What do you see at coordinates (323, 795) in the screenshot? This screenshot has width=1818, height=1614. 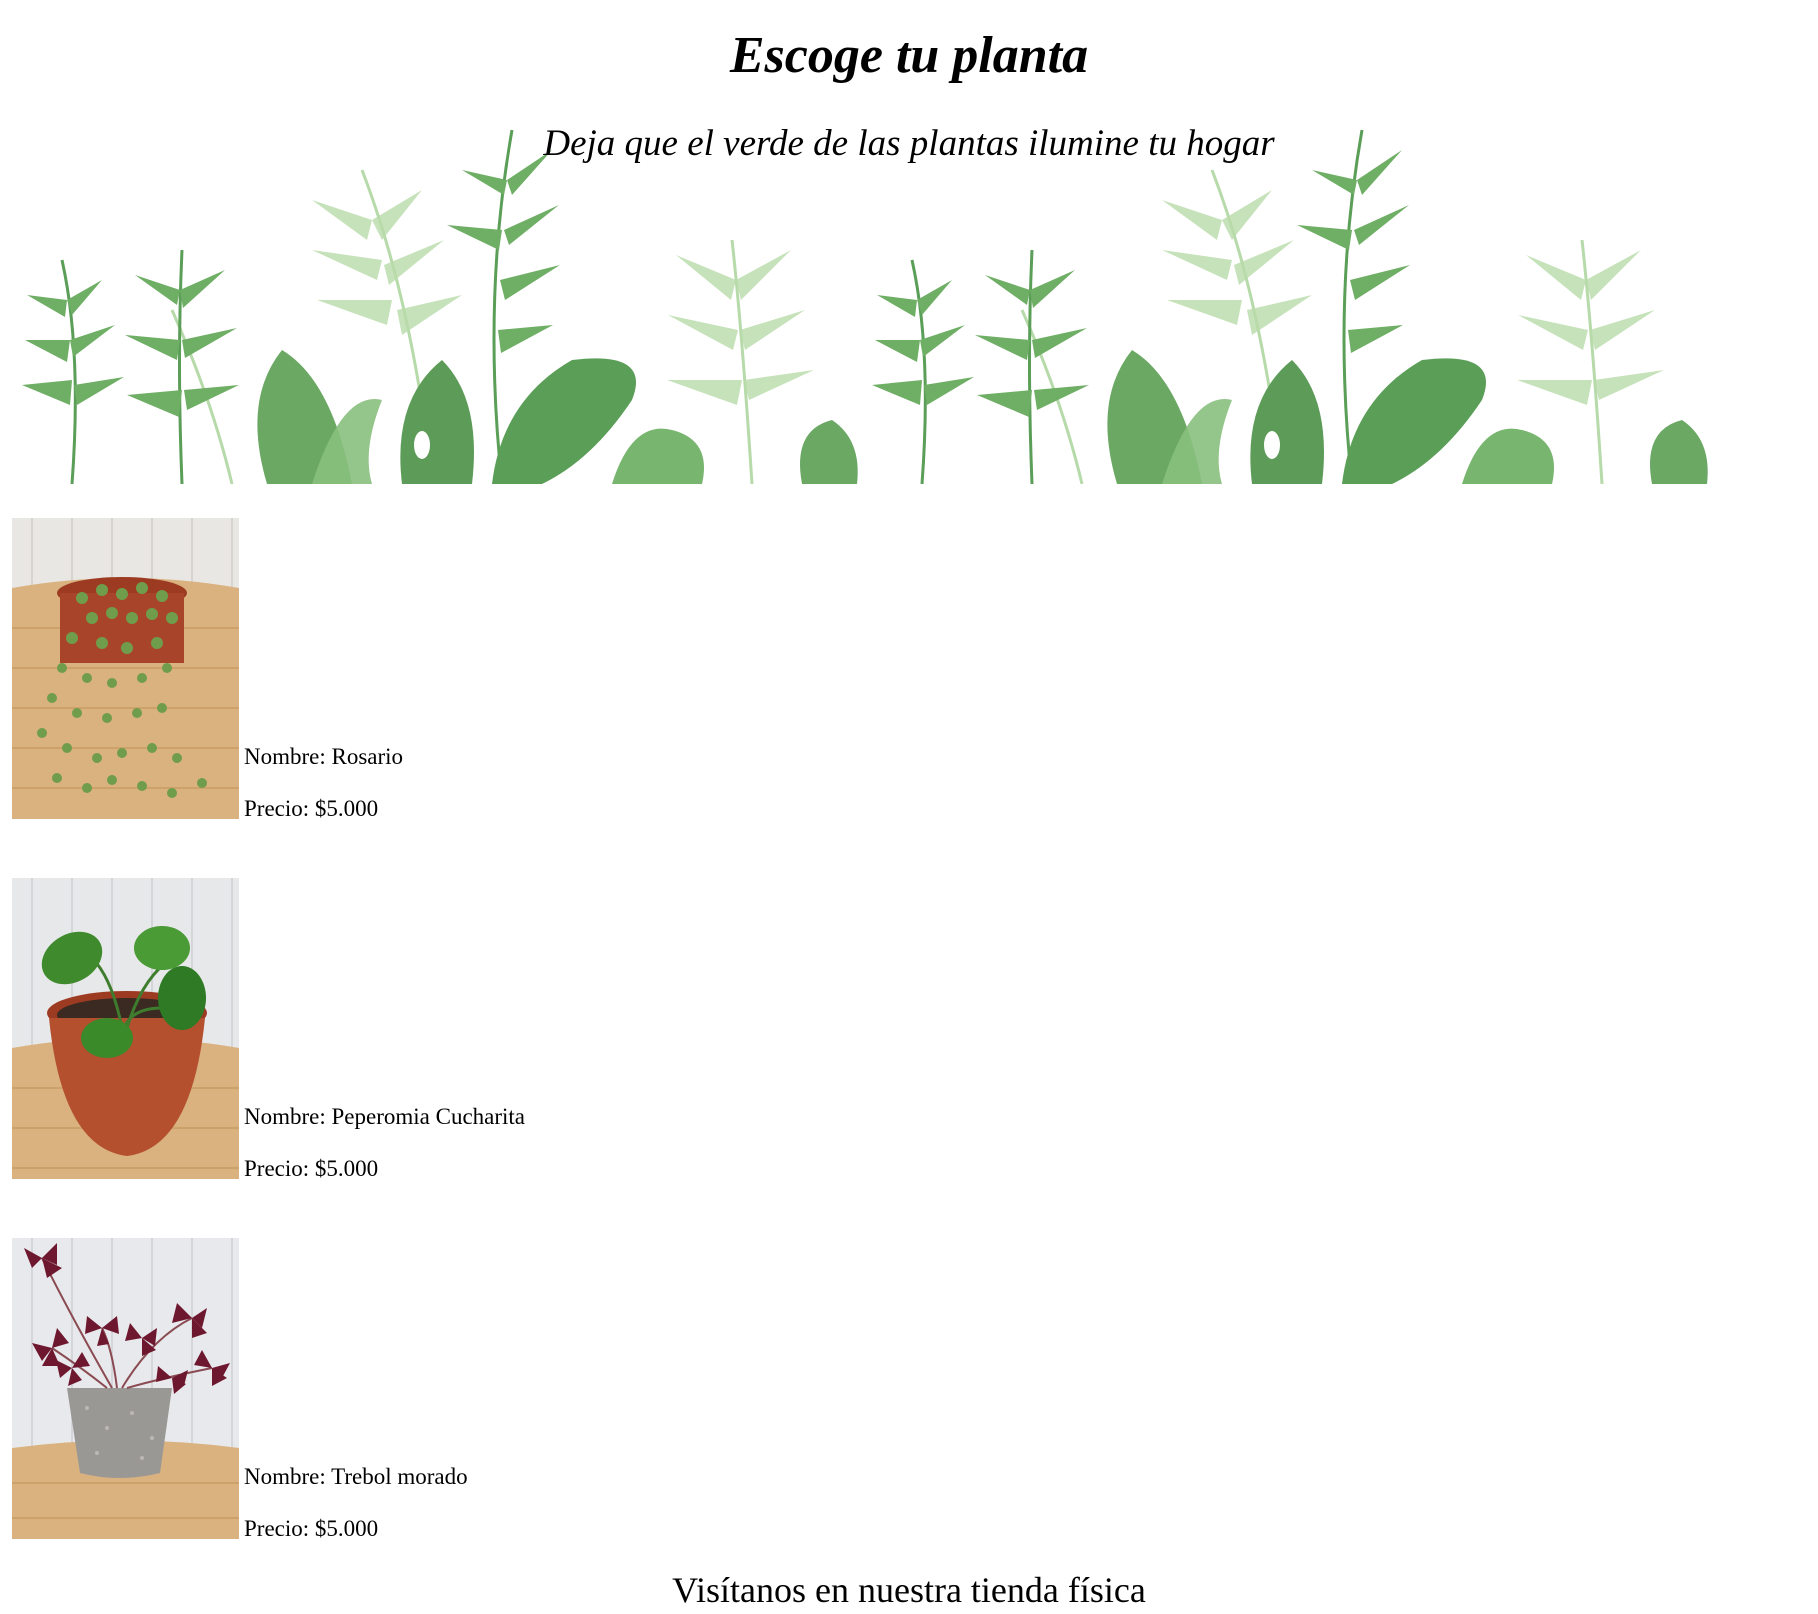 I see `product-info: Nombre: Rosario Precio: $5.000` at bounding box center [323, 795].